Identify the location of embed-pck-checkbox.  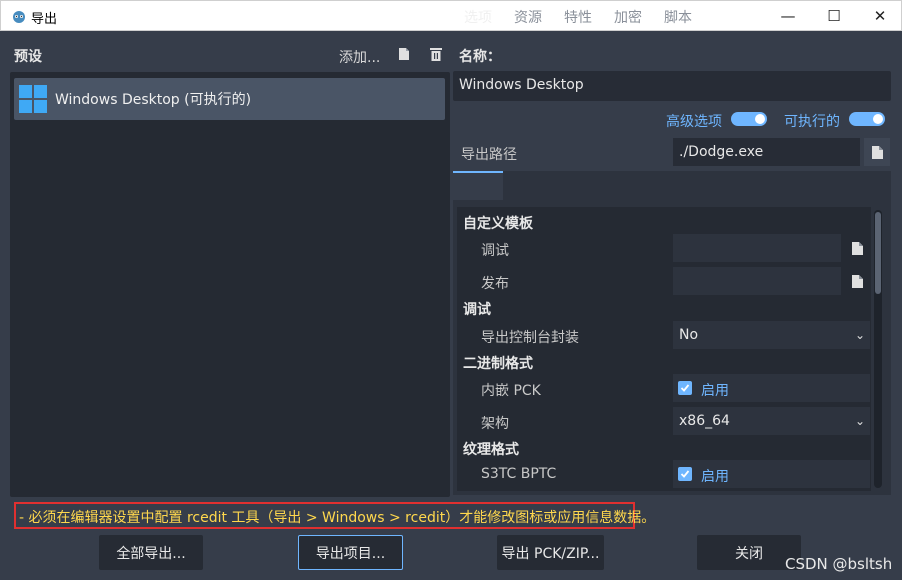
(685, 388).